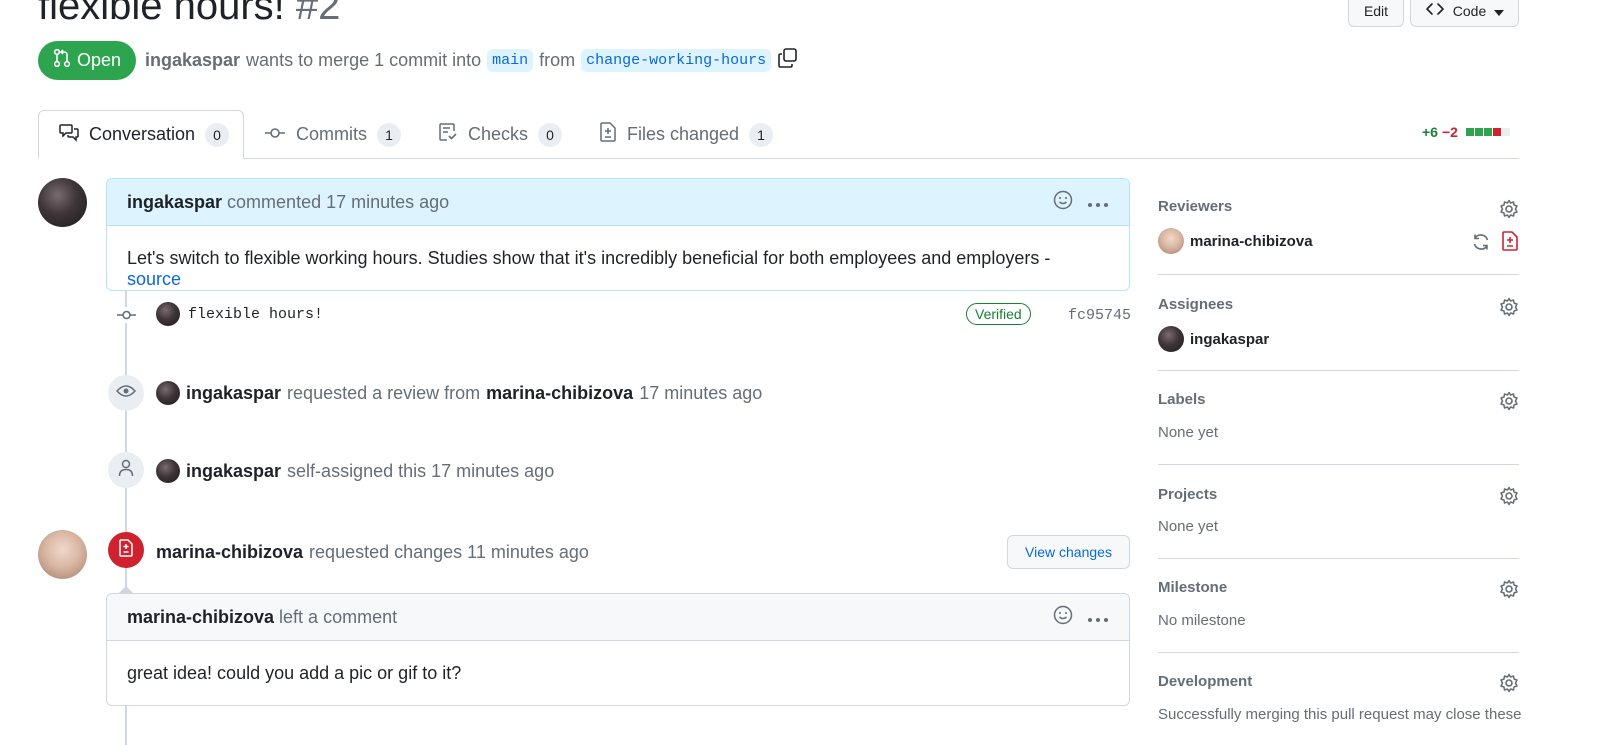 The image size is (1609, 745). What do you see at coordinates (421, 470) in the screenshot?
I see `event-text: self-assigned this 17 minutes ago` at bounding box center [421, 470].